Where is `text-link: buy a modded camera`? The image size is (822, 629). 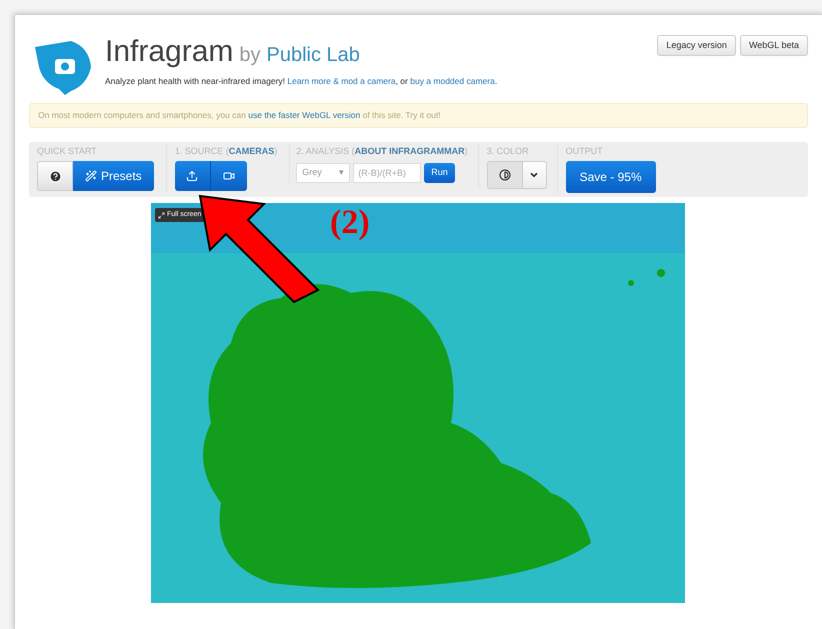
text-link: buy a modded camera is located at coordinates (452, 81).